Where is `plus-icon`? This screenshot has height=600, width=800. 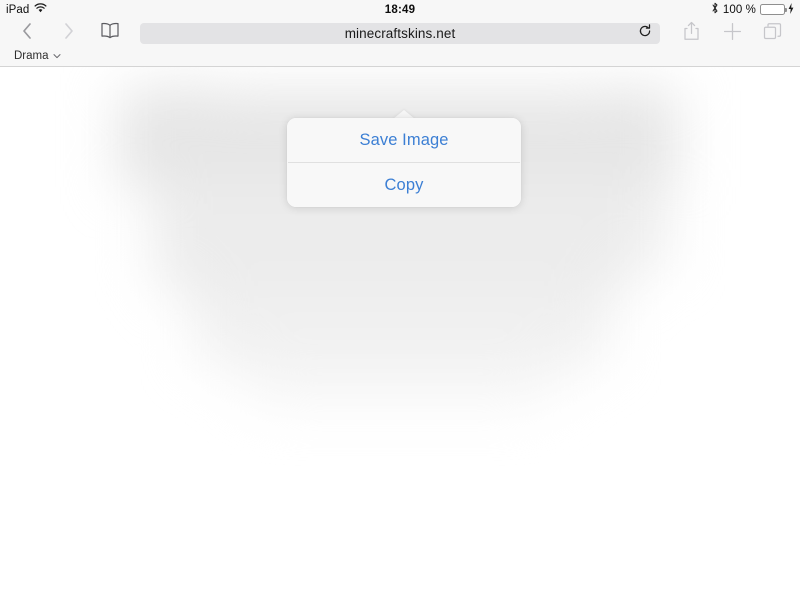 plus-icon is located at coordinates (732, 34).